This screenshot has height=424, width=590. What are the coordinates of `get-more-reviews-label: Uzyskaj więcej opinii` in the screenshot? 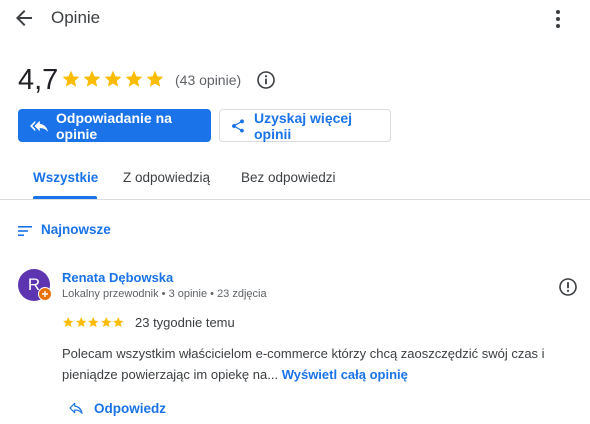 It's located at (303, 125).